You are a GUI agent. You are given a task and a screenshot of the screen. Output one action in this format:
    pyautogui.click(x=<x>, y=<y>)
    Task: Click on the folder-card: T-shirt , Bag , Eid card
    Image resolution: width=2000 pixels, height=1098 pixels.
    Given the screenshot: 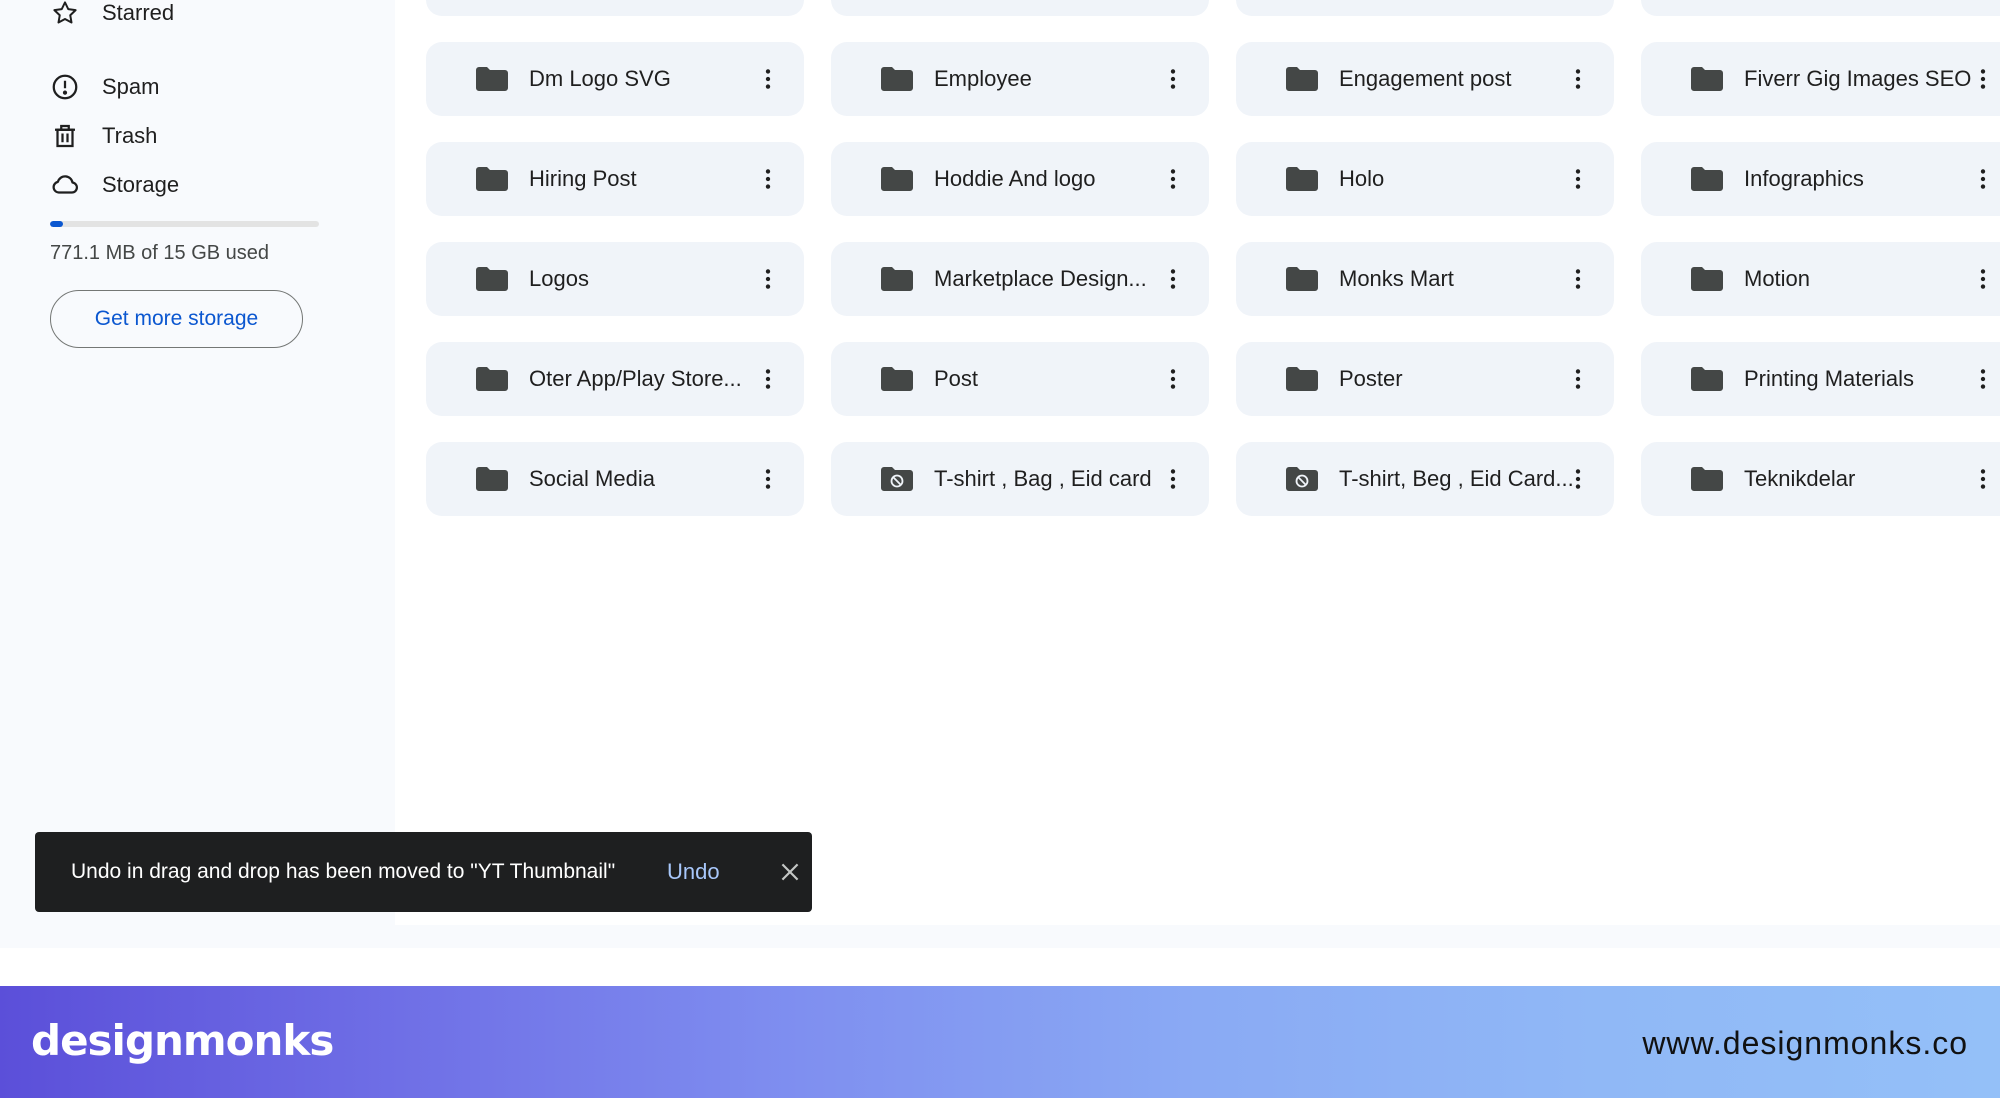 What is the action you would take?
    pyautogui.click(x=1020, y=479)
    